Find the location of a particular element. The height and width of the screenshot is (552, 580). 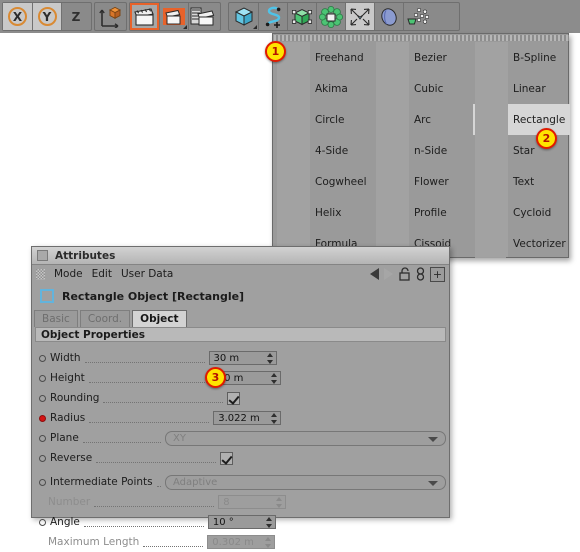

property-row-plane: Plane XY is located at coordinates (240, 438).